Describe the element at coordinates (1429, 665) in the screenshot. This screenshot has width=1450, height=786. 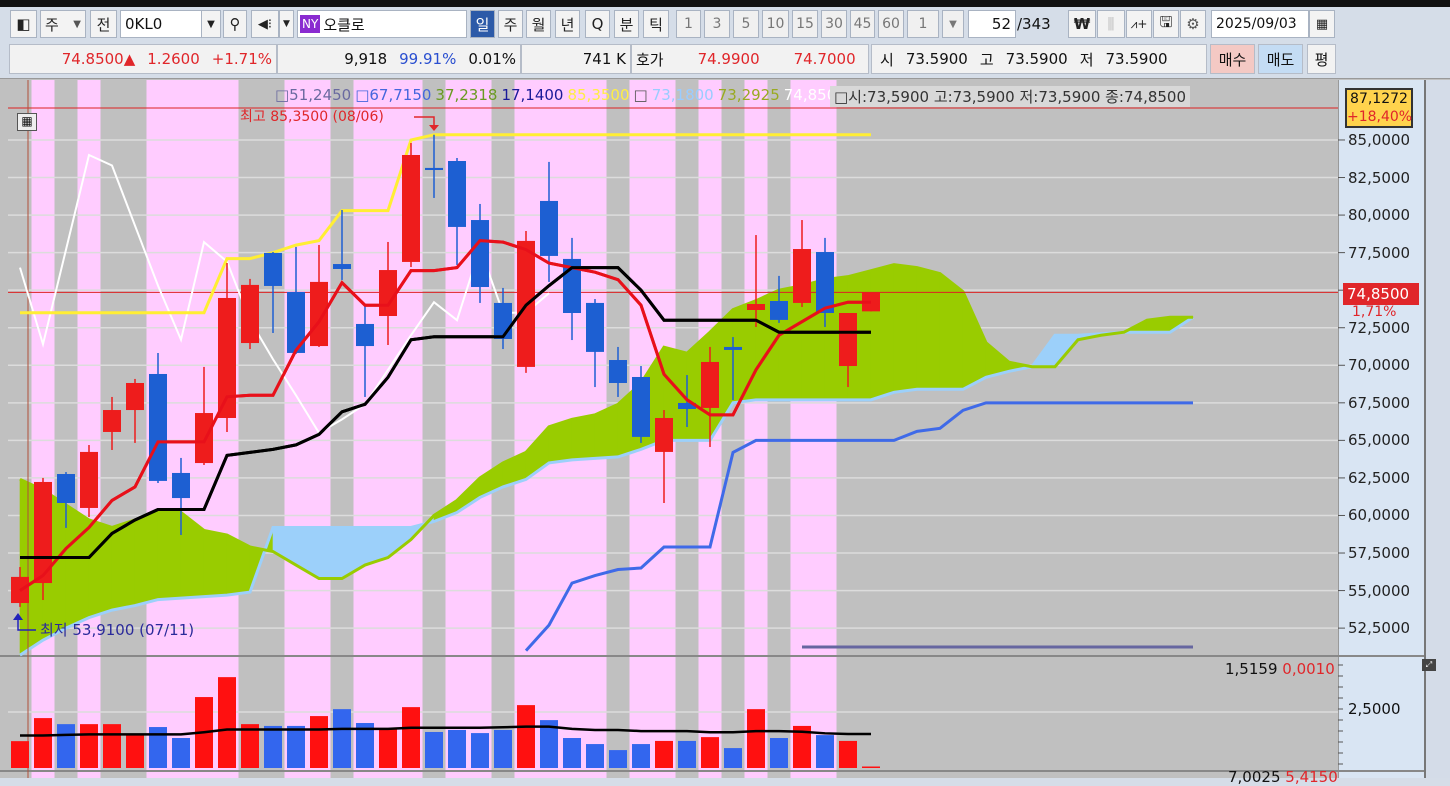
I see `maximize-panel-icon: ⤢` at that location.